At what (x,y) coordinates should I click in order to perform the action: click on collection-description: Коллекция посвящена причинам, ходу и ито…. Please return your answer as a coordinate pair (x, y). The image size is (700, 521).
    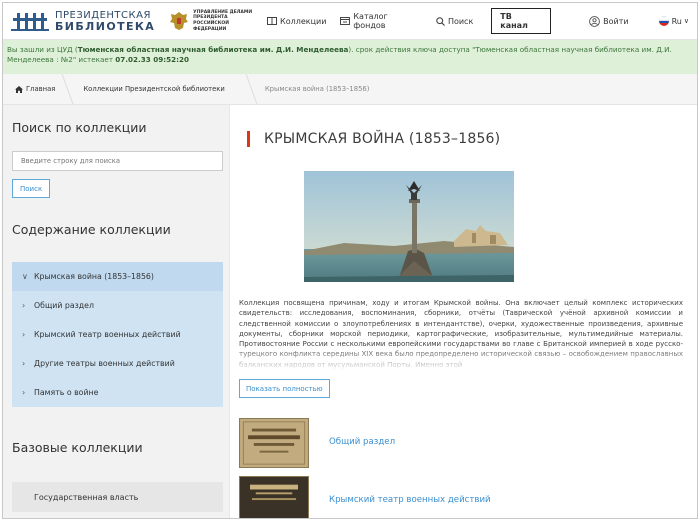
    Looking at the image, I should click on (461, 335).